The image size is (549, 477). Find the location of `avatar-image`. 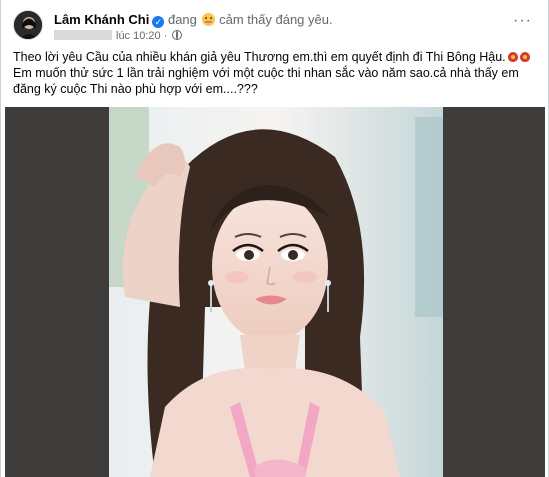

avatar-image is located at coordinates (28, 25).